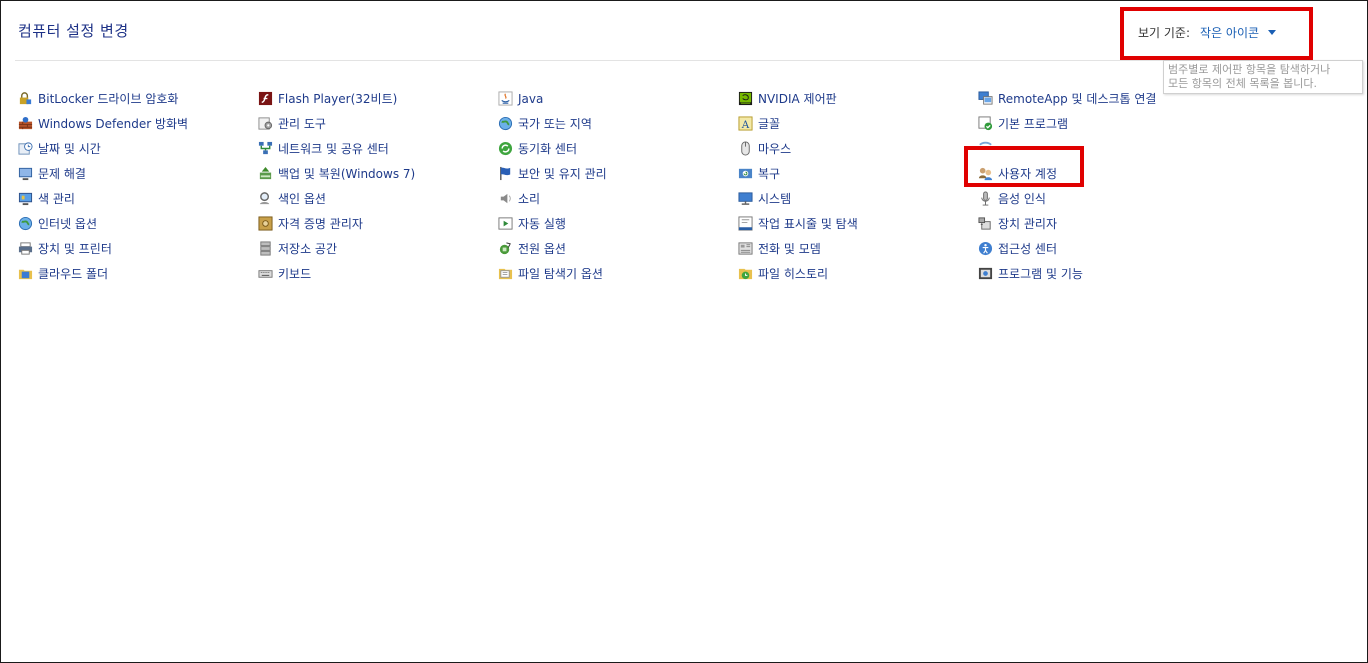 The width and height of the screenshot is (1368, 663). Describe the element at coordinates (798, 273) in the screenshot. I see `control-panel-item: 파일 히스토리` at that location.